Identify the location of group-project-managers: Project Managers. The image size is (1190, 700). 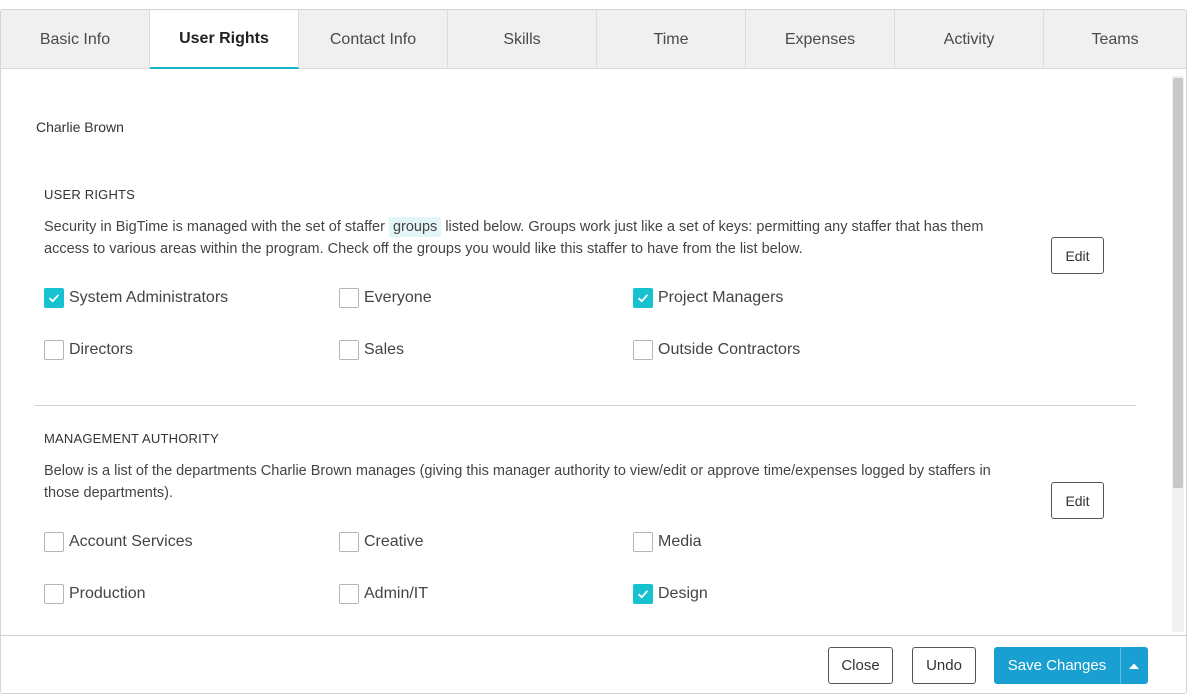
(708, 298).